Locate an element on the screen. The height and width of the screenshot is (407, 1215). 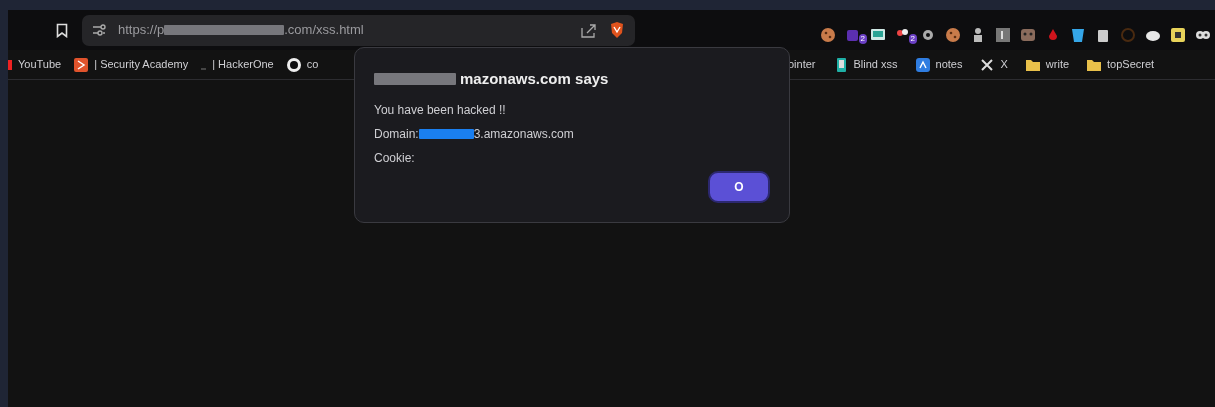
youtube-icon is located at coordinates (10, 64).